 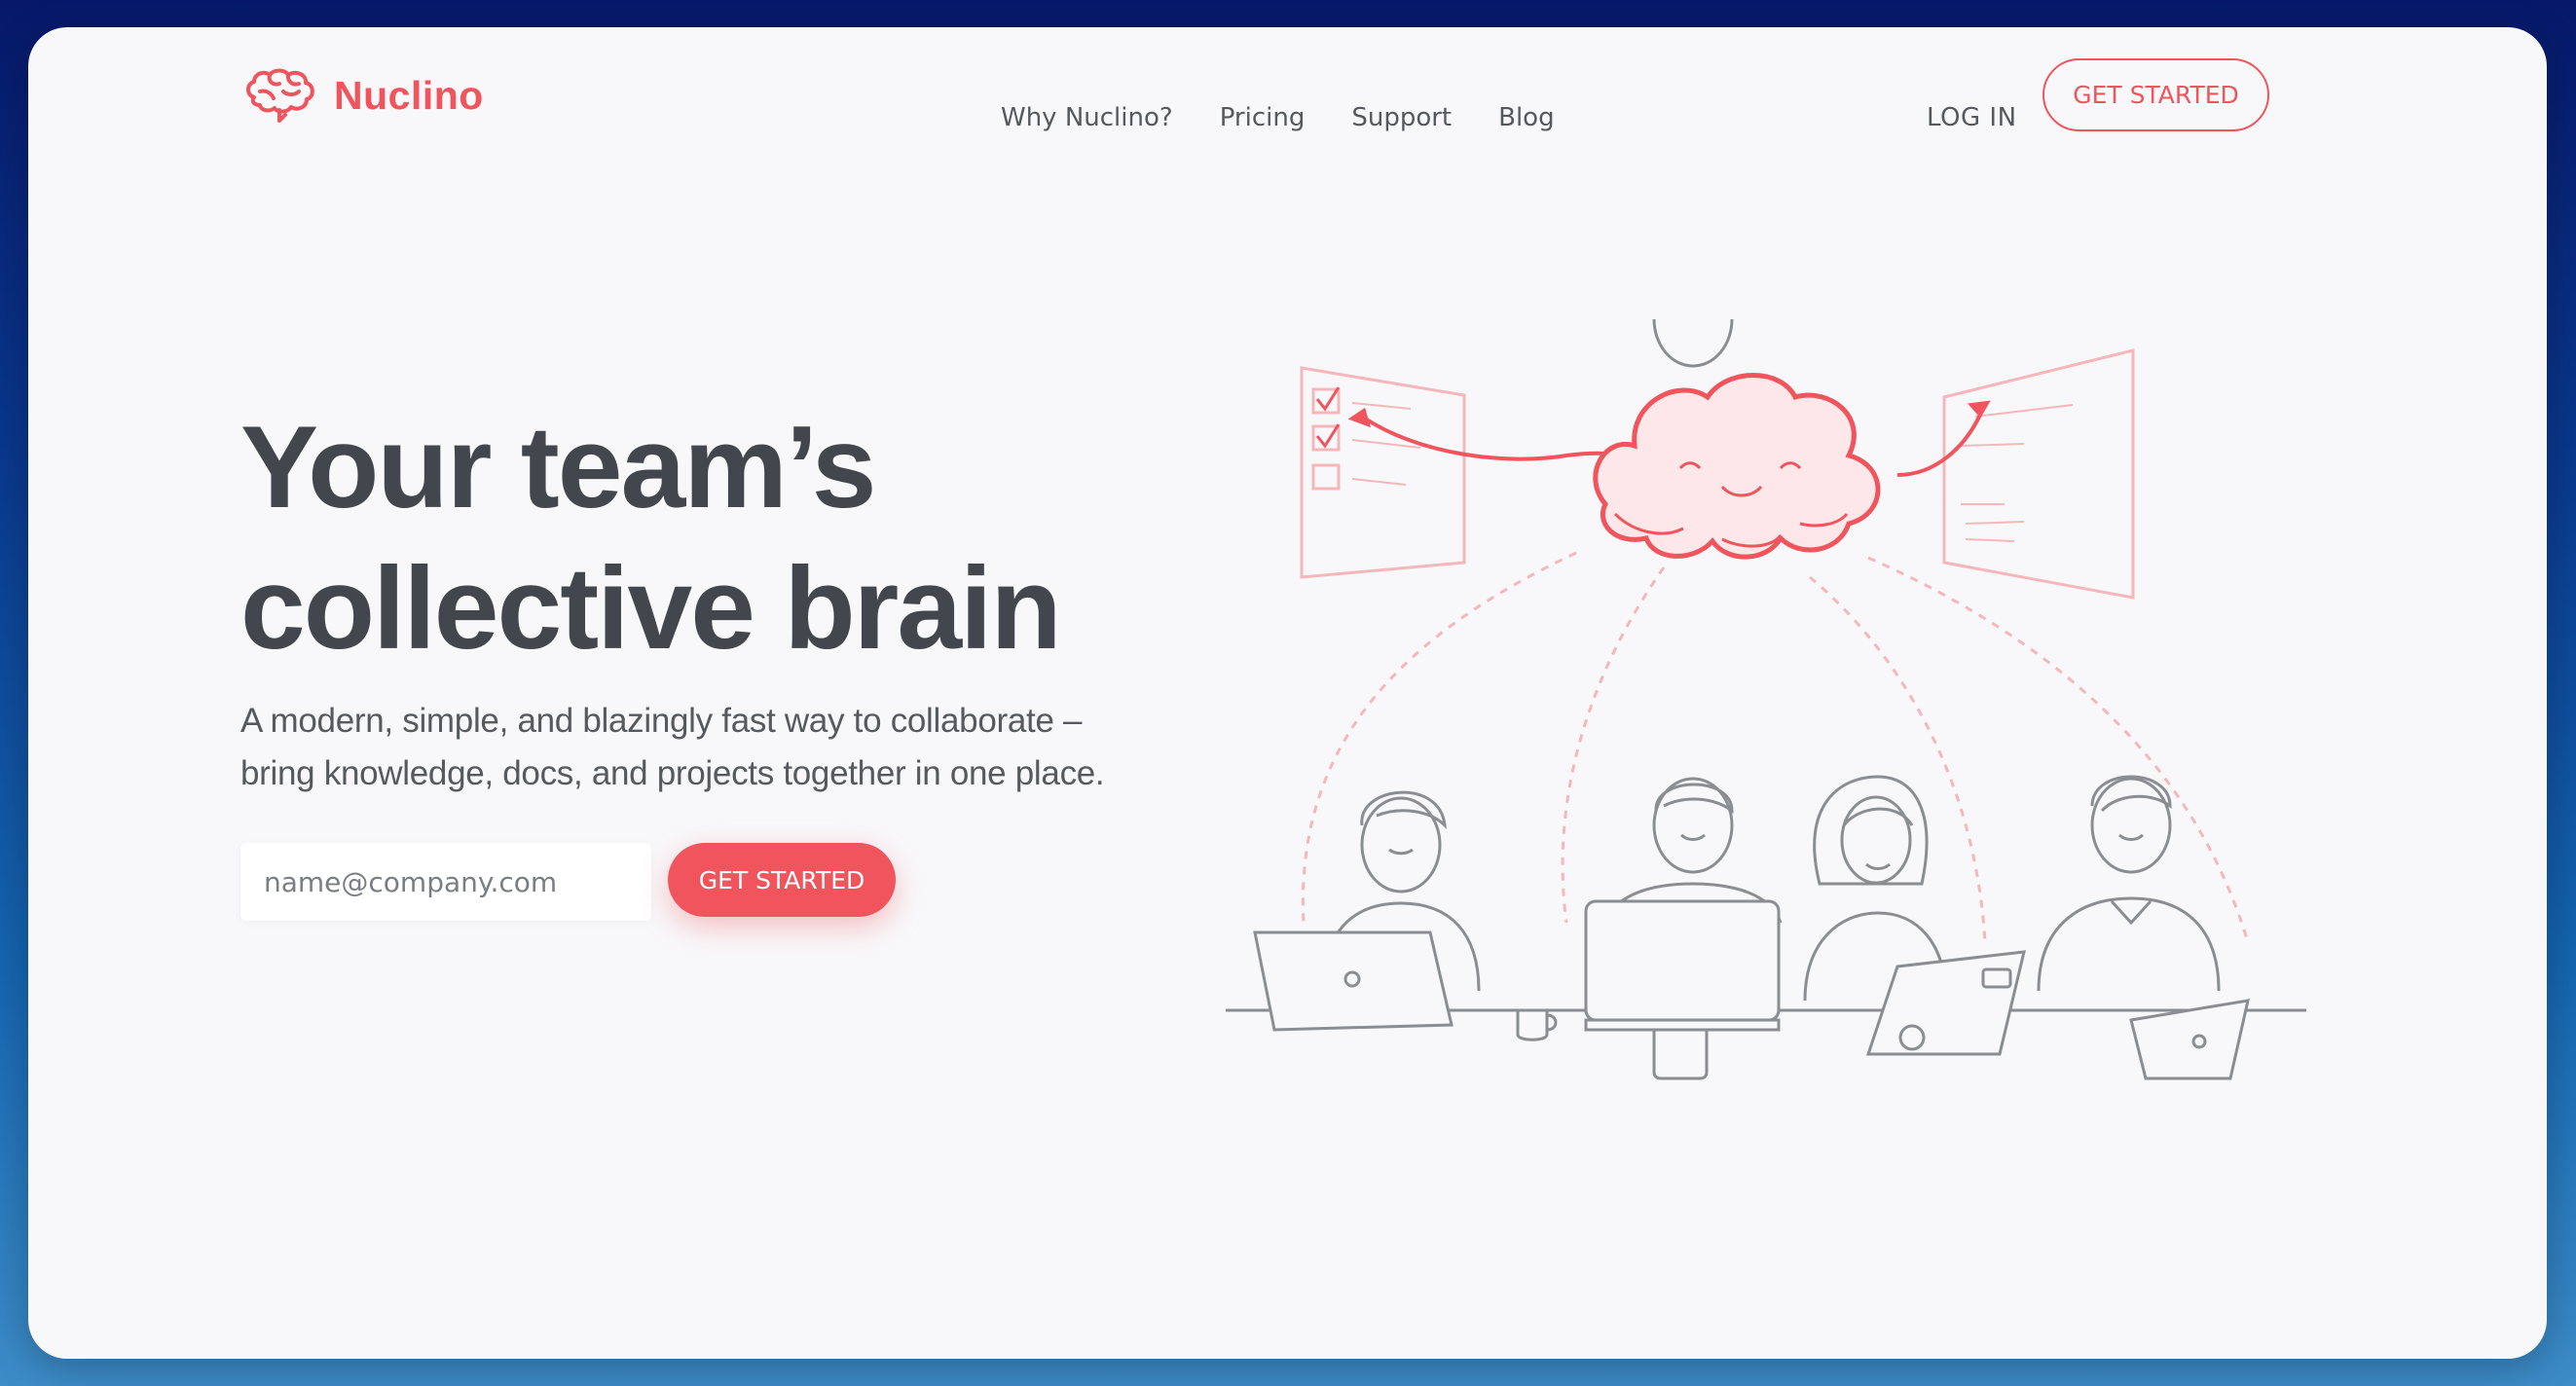 I want to click on brain-icon, so click(x=280, y=95).